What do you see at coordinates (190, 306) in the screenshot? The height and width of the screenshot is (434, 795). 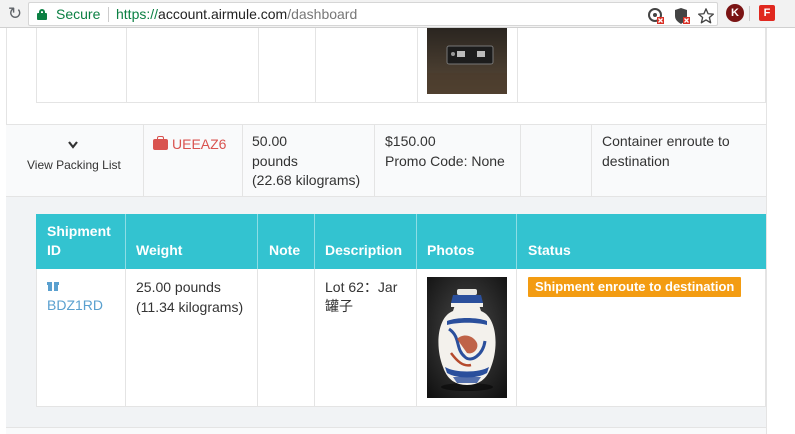 I see `child-weight-kg: (11.34 kilograms)` at bounding box center [190, 306].